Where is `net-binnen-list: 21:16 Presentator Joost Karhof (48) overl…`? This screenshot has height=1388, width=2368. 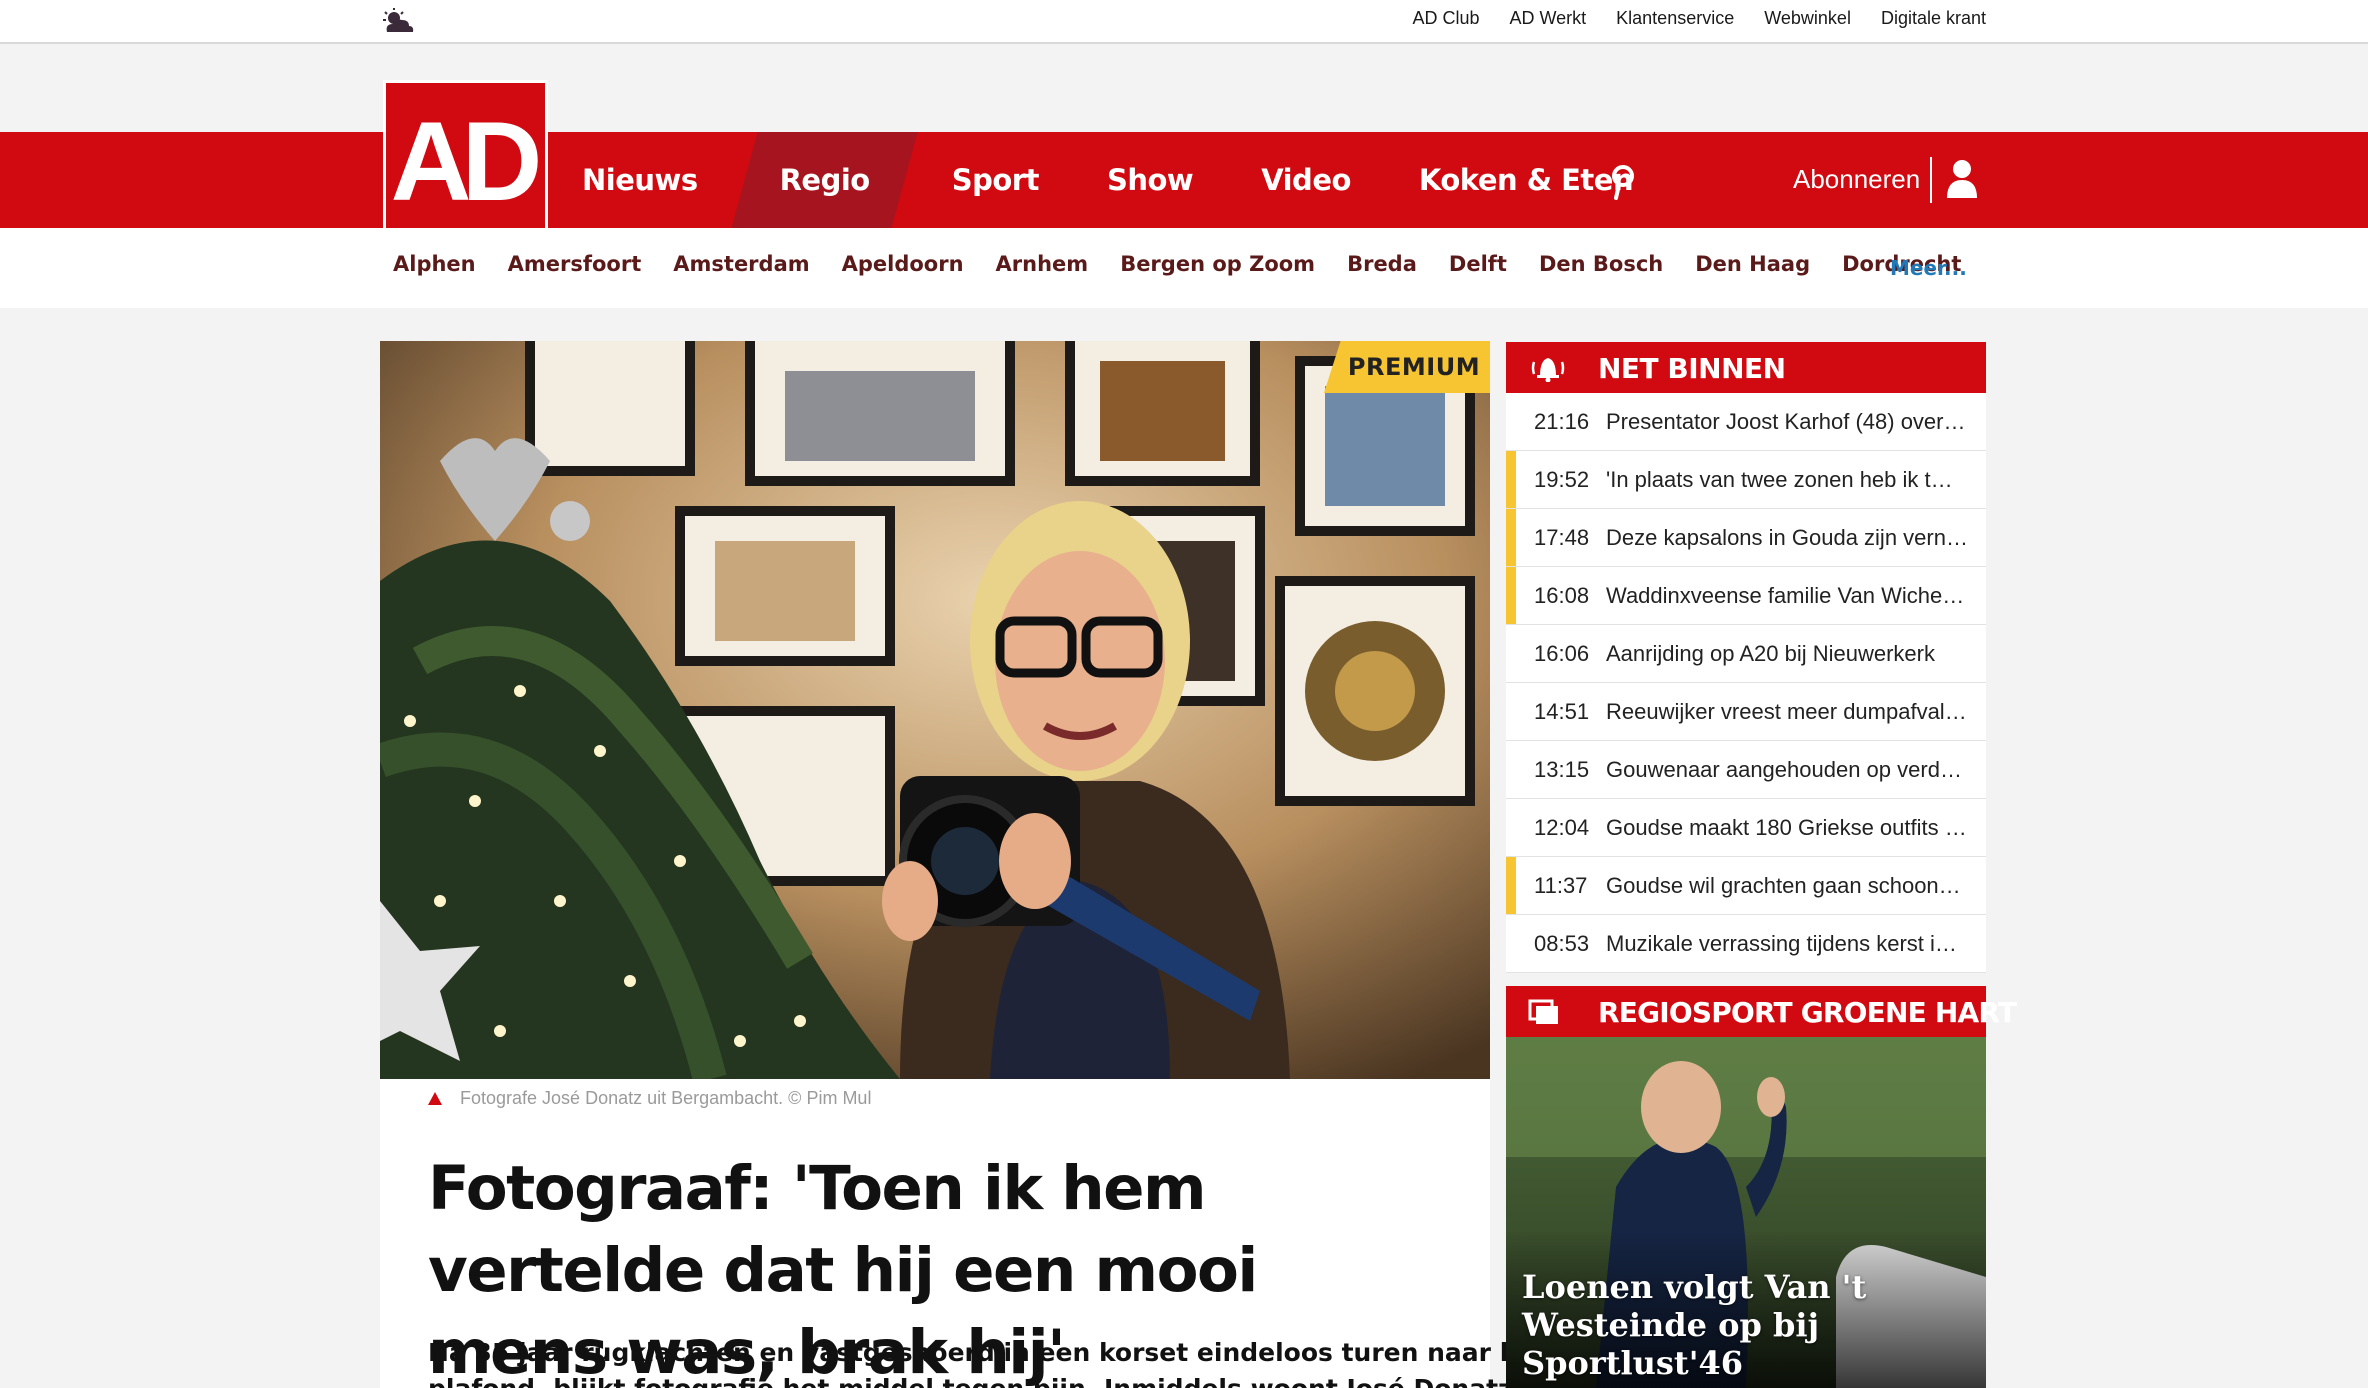
net-binnen-list: 21:16 Presentator Joost Karhof (48) overl… is located at coordinates (1746, 683).